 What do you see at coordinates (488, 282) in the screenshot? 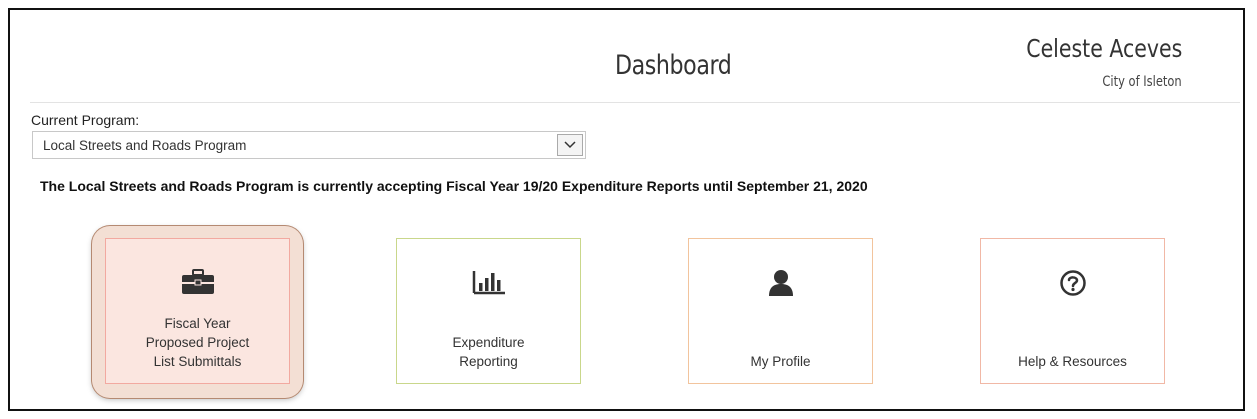
I see `bar-chart-icon` at bounding box center [488, 282].